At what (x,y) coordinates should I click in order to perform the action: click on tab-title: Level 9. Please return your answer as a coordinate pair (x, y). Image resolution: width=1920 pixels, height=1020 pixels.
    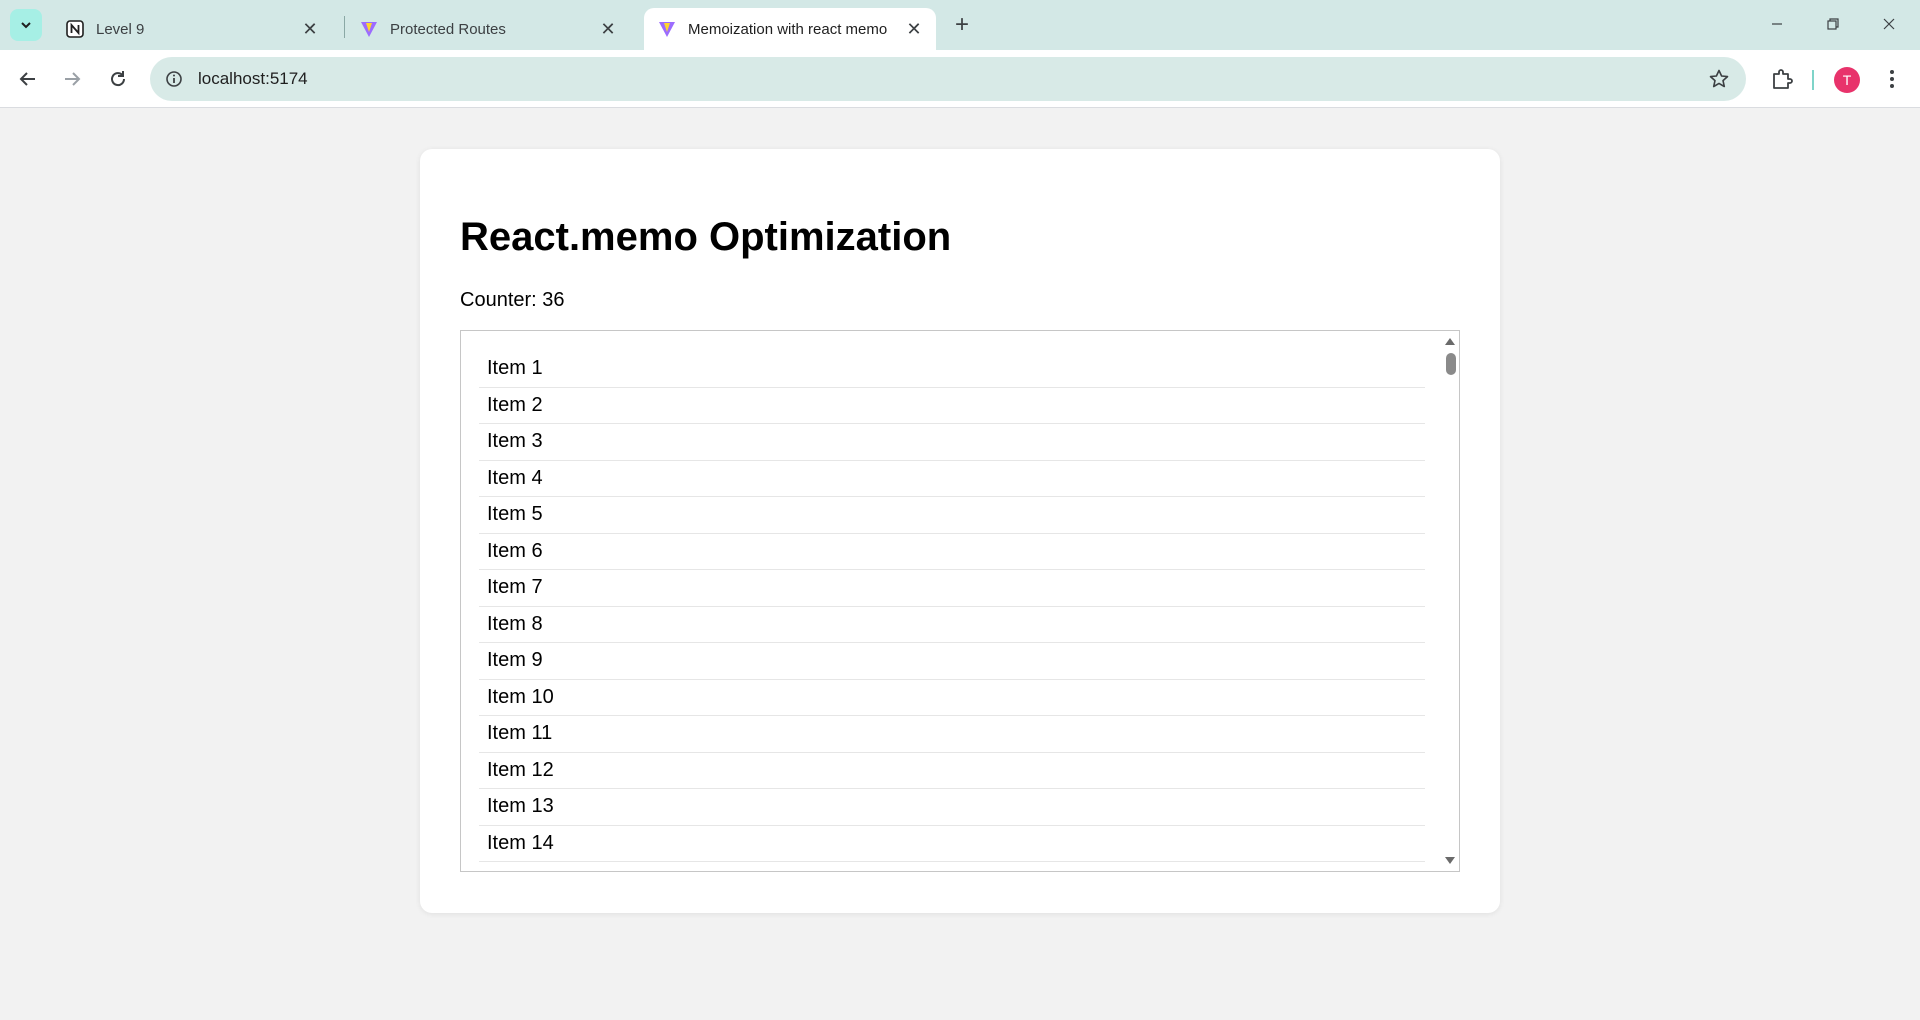
    Looking at the image, I should click on (120, 29).